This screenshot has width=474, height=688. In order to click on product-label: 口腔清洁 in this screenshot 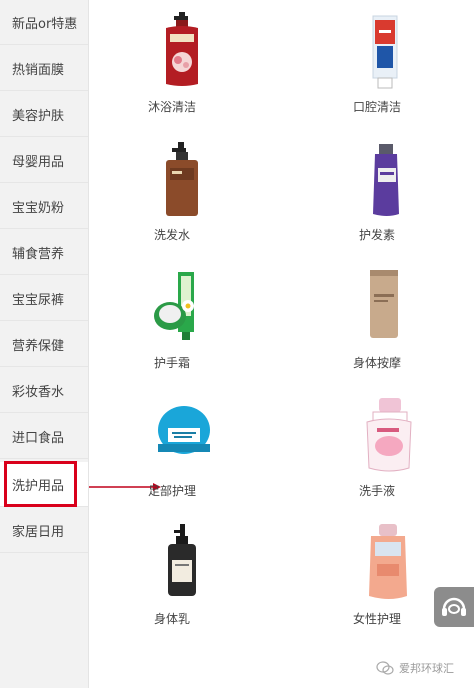, I will do `click(376, 107)`.